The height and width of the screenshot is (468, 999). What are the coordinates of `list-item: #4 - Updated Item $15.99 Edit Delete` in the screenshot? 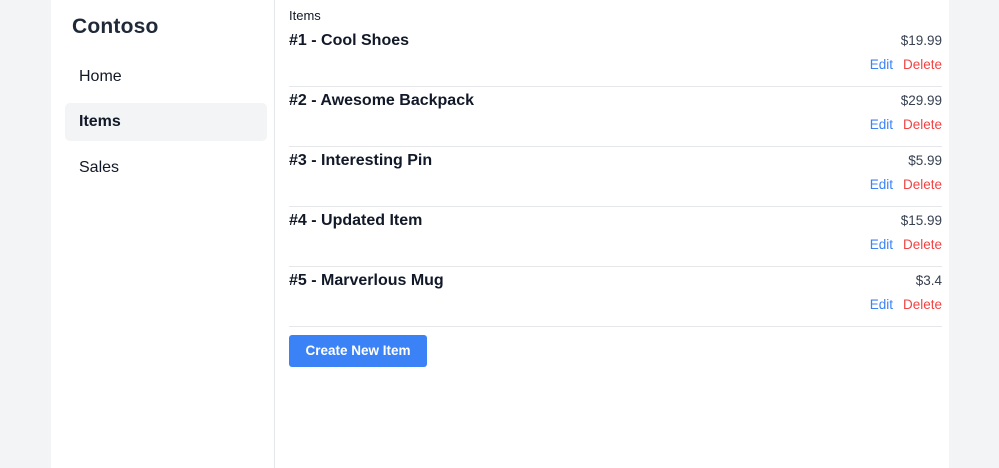 It's located at (615, 236).